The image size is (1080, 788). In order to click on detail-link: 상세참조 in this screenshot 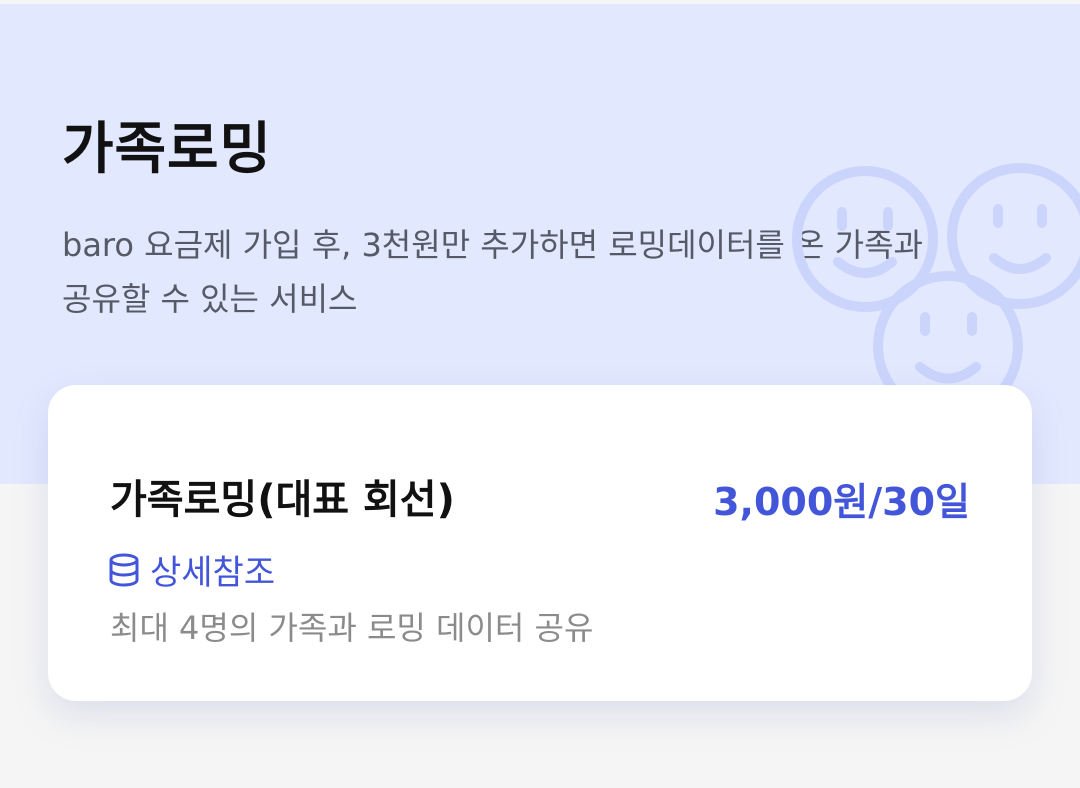, I will do `click(191, 569)`.